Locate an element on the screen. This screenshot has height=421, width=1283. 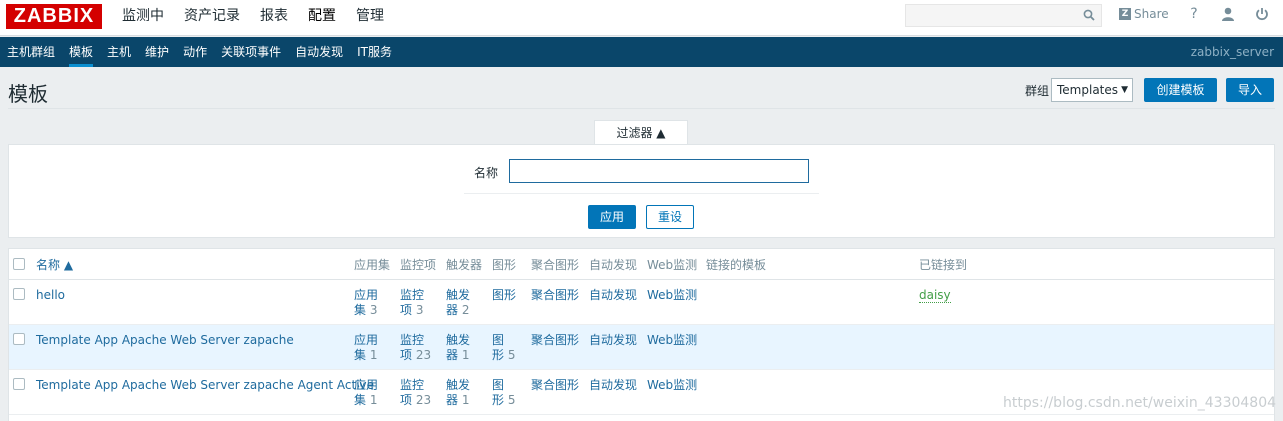
search-input is located at coordinates (1003, 15).